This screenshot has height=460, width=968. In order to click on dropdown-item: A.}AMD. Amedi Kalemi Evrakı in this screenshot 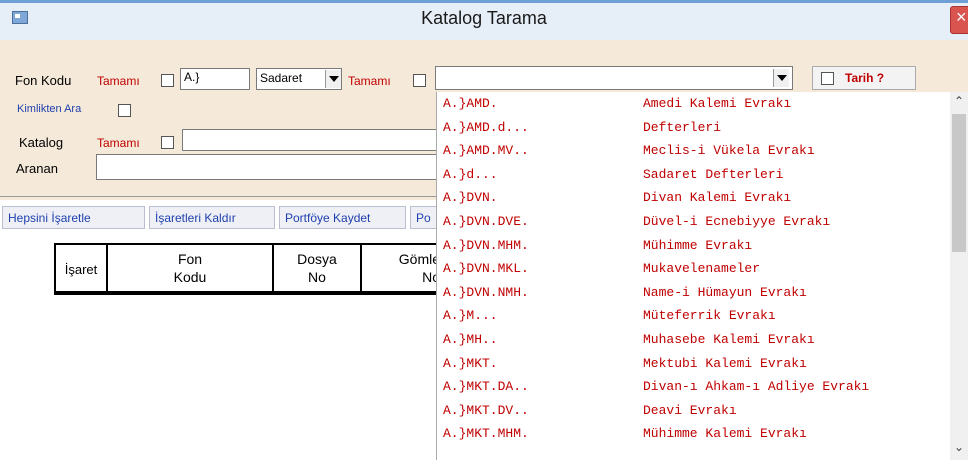, I will do `click(697, 105)`.